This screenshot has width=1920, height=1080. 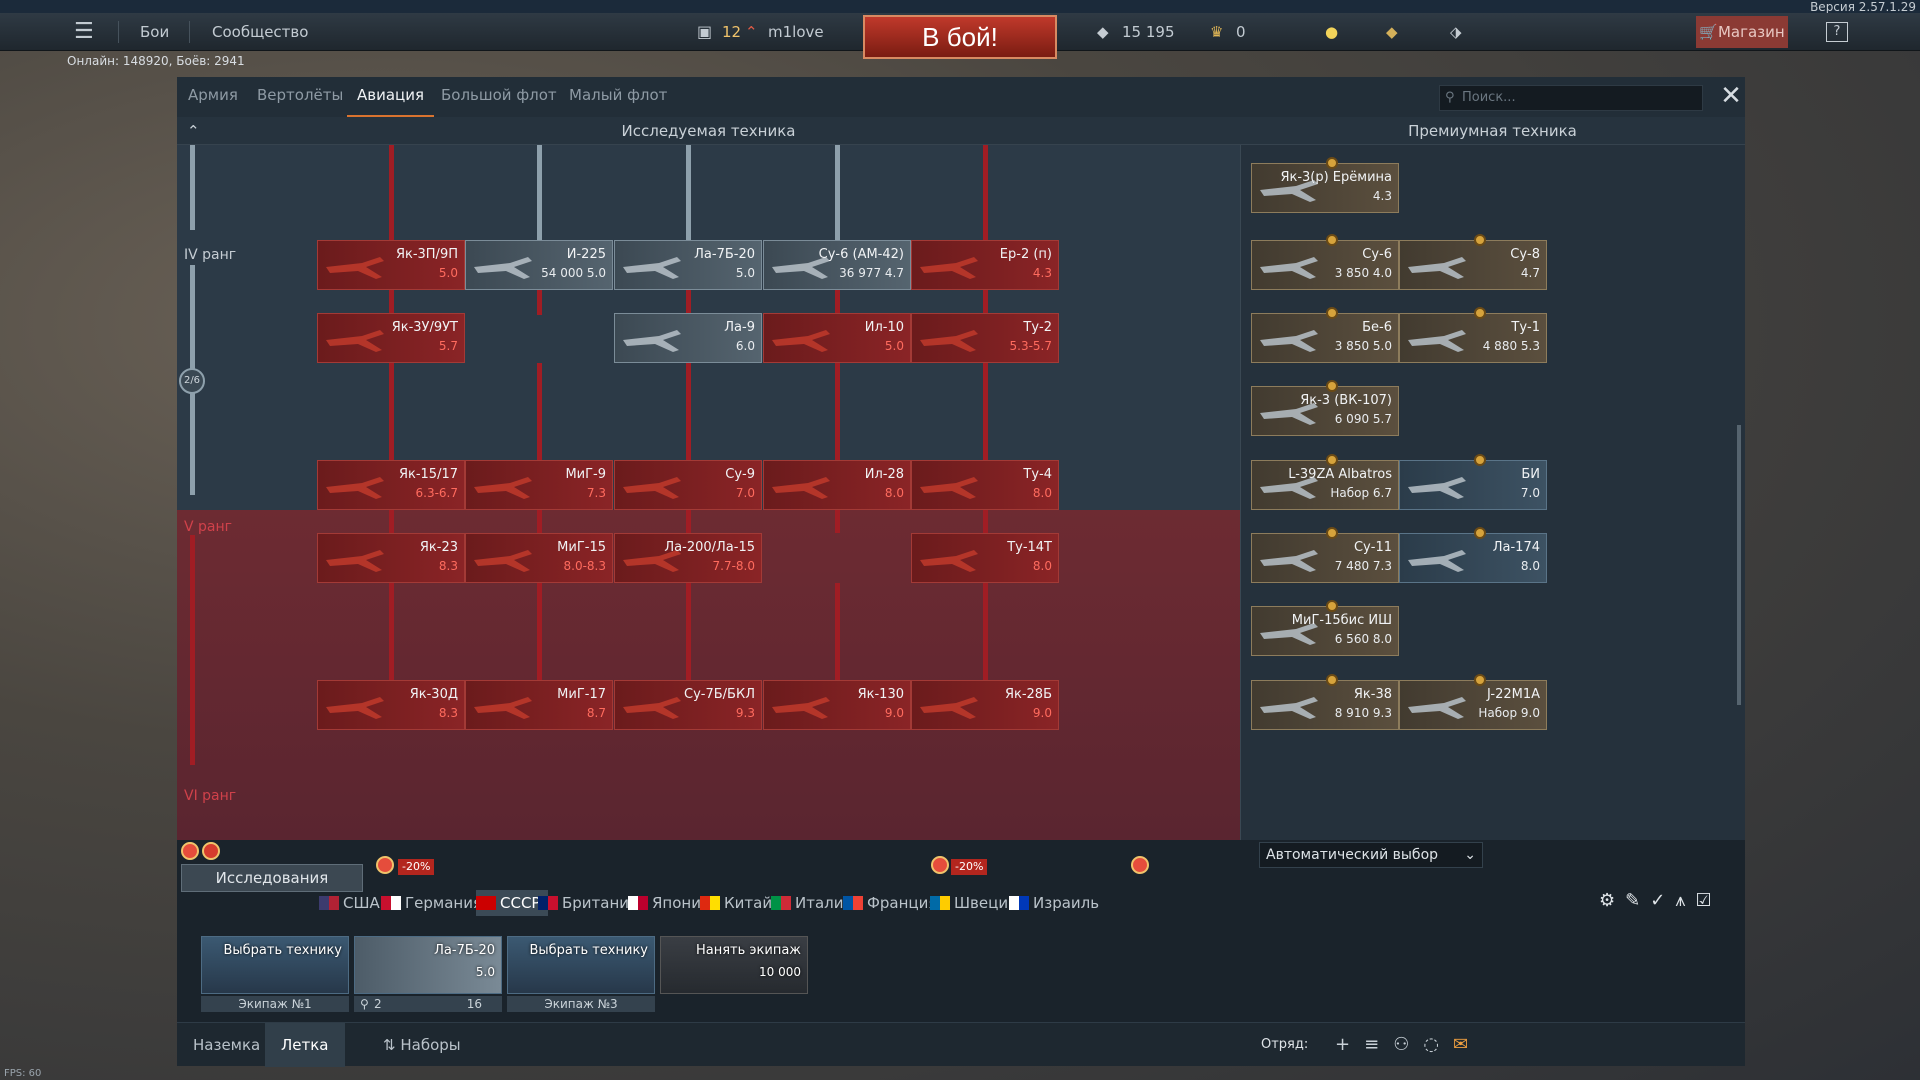 What do you see at coordinates (1731, 96) in the screenshot?
I see `close-icon: ✕` at bounding box center [1731, 96].